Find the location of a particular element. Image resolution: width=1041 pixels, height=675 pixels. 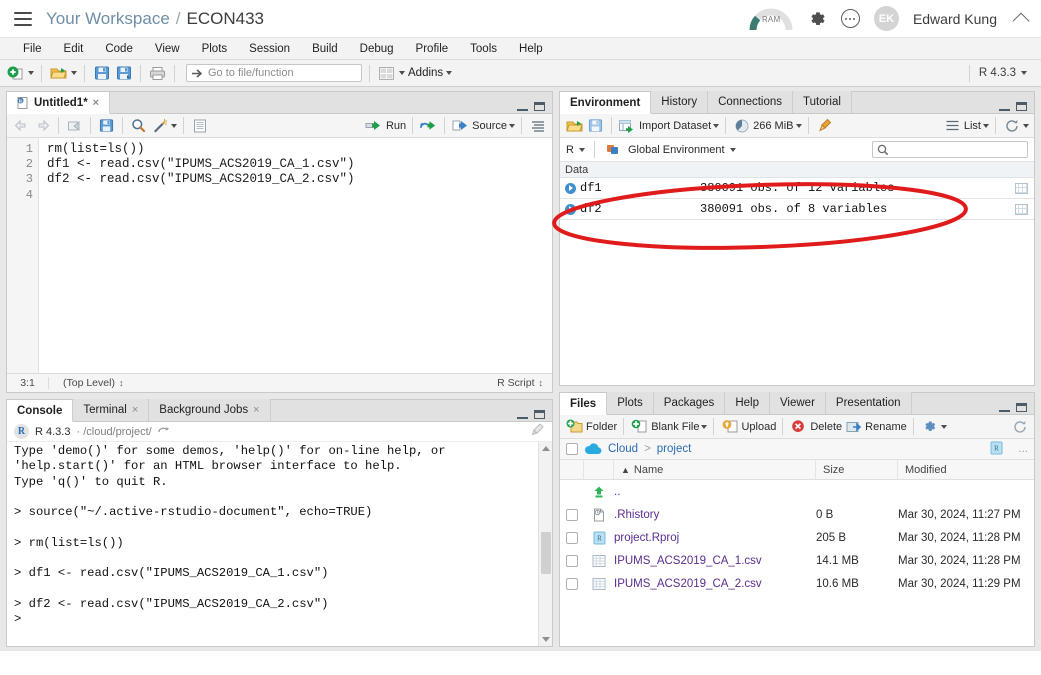

tab-packages: Packages is located at coordinates (689, 403).